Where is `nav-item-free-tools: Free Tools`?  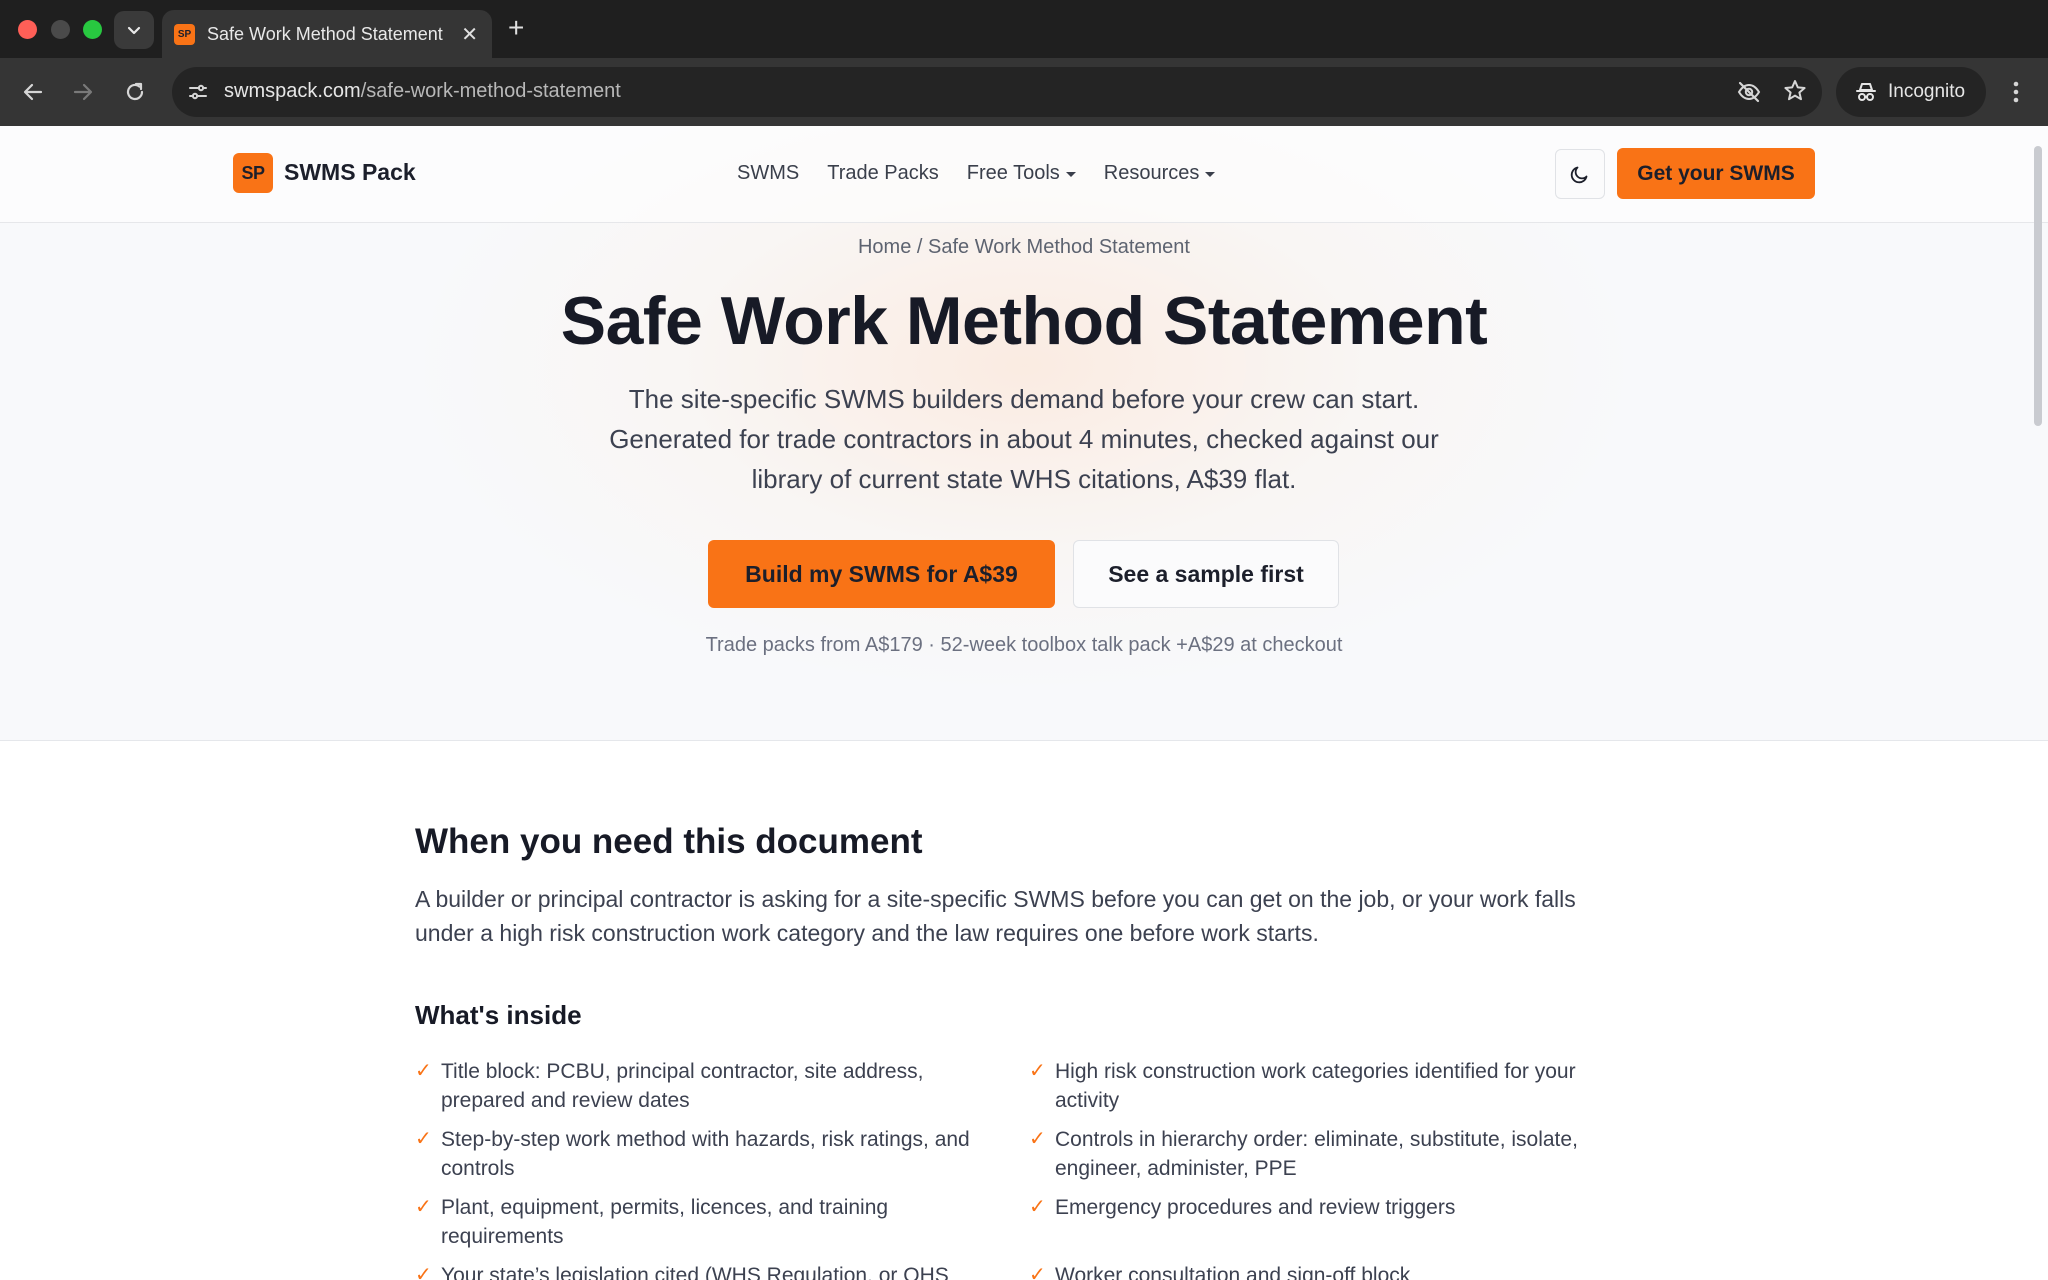 nav-item-free-tools: Free Tools is located at coordinates (1021, 173).